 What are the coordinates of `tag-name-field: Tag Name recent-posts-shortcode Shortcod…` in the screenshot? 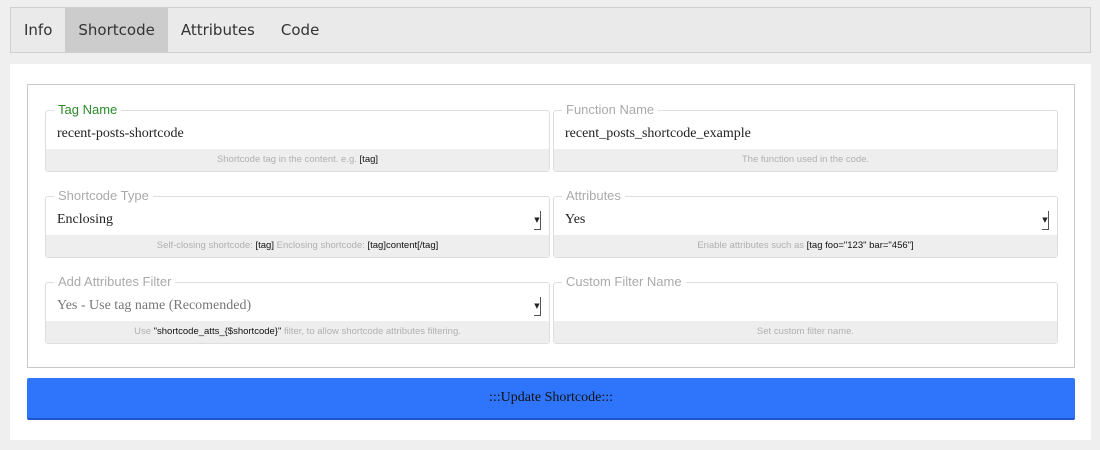 It's located at (297, 137).